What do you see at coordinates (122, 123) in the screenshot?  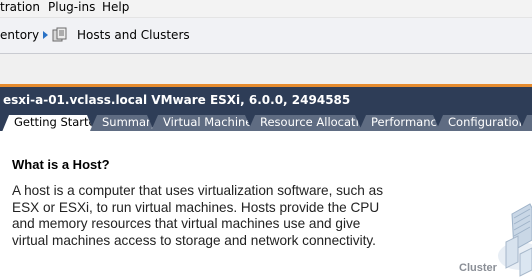 I see `tab-summary: Summary` at bounding box center [122, 123].